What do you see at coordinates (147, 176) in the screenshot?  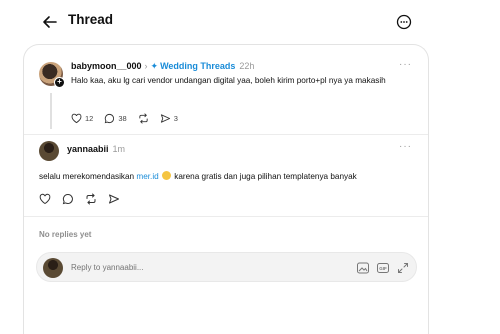 I see `reply-link: mer.id` at bounding box center [147, 176].